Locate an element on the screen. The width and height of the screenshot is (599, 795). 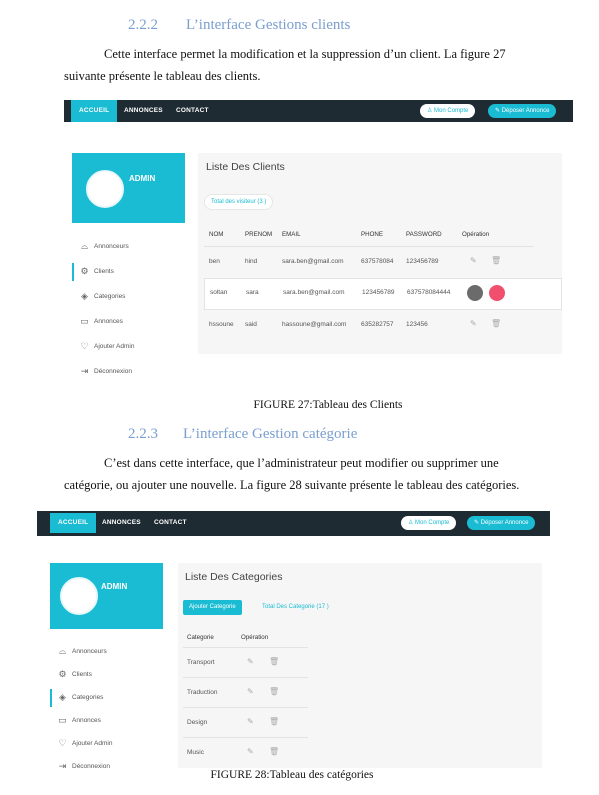
add-category-button: Ajouter Categorie is located at coordinates (212, 607).